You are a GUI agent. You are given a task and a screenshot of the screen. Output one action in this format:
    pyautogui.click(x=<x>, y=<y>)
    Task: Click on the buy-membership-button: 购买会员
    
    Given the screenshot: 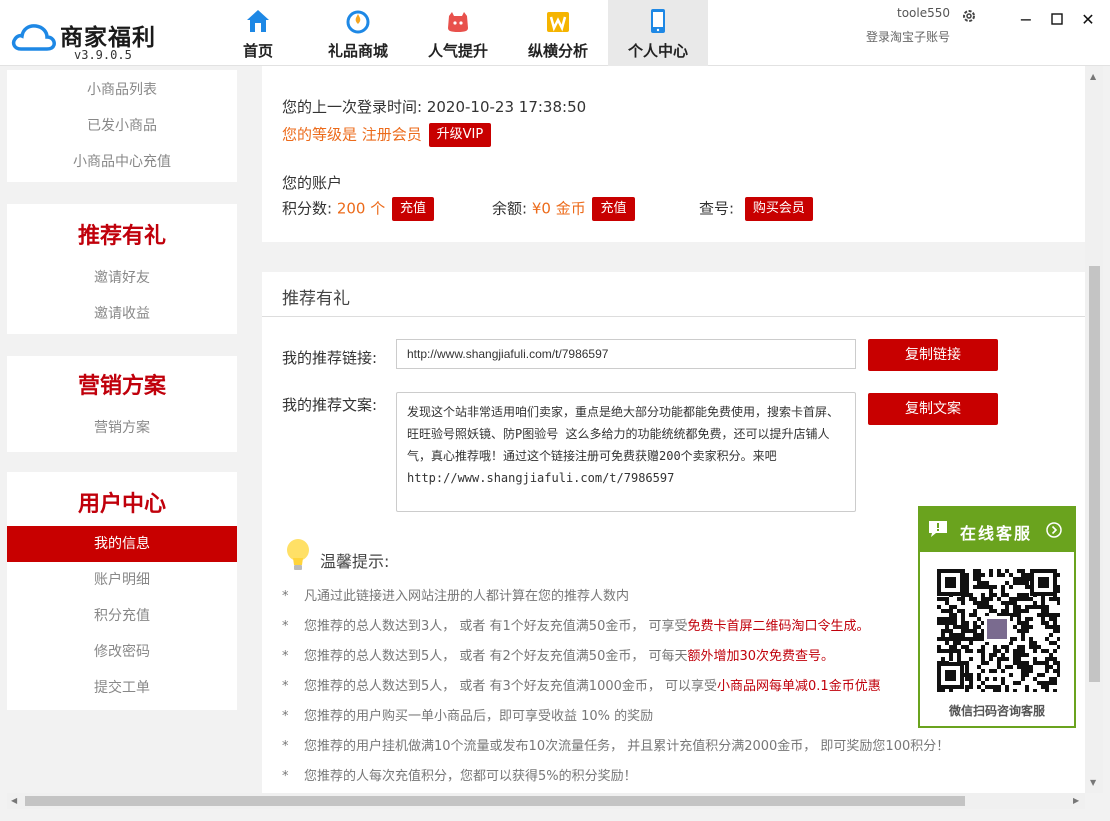 What is the action you would take?
    pyautogui.click(x=778, y=209)
    